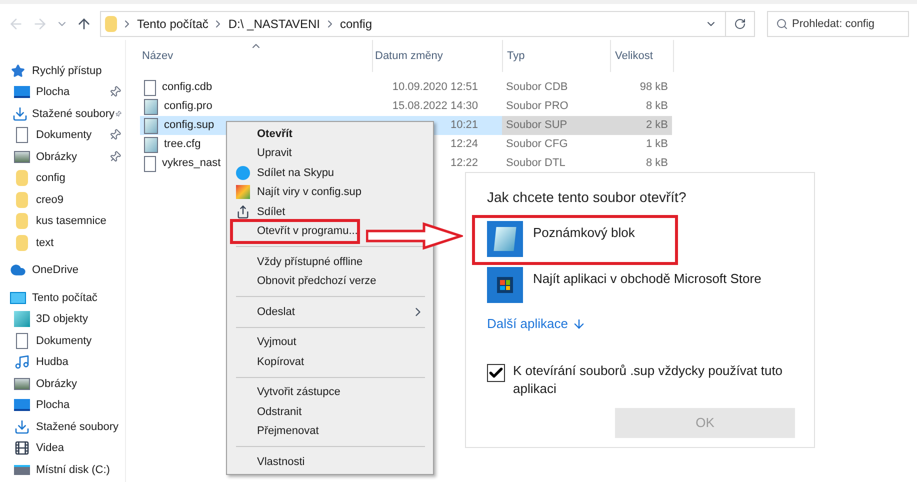 The width and height of the screenshot is (917, 482). Describe the element at coordinates (556, 125) in the screenshot. I see `file-type-cell: Soubor SUP` at that location.